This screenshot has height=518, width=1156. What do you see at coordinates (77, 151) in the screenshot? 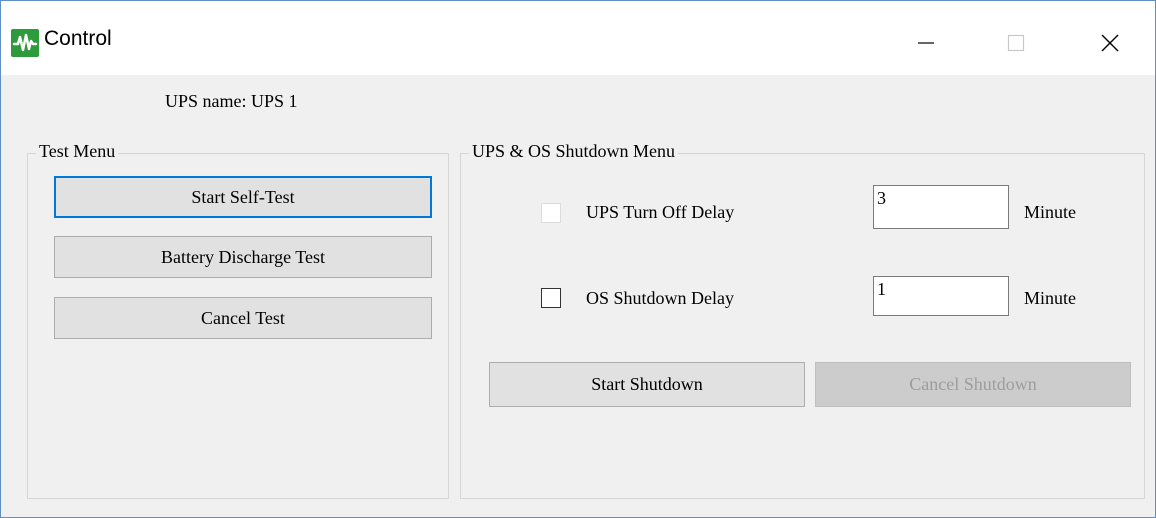
I see `test-menu-caption: Test Menu` at bounding box center [77, 151].